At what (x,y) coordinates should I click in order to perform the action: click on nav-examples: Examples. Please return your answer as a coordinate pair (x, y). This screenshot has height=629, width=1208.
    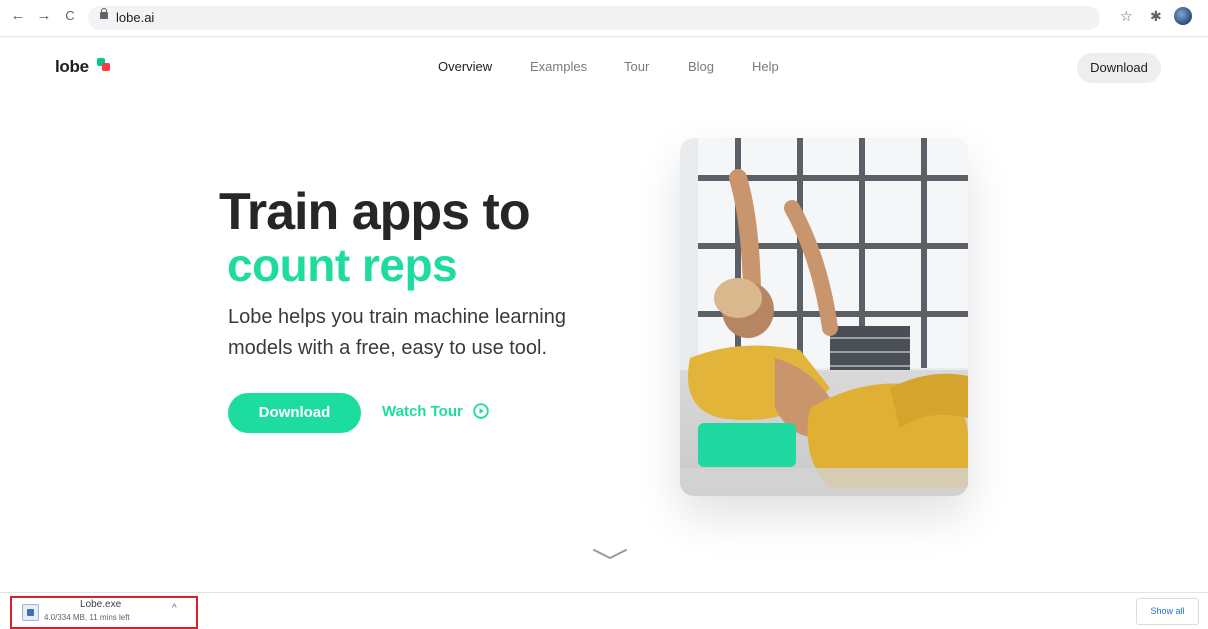
    Looking at the image, I should click on (558, 66).